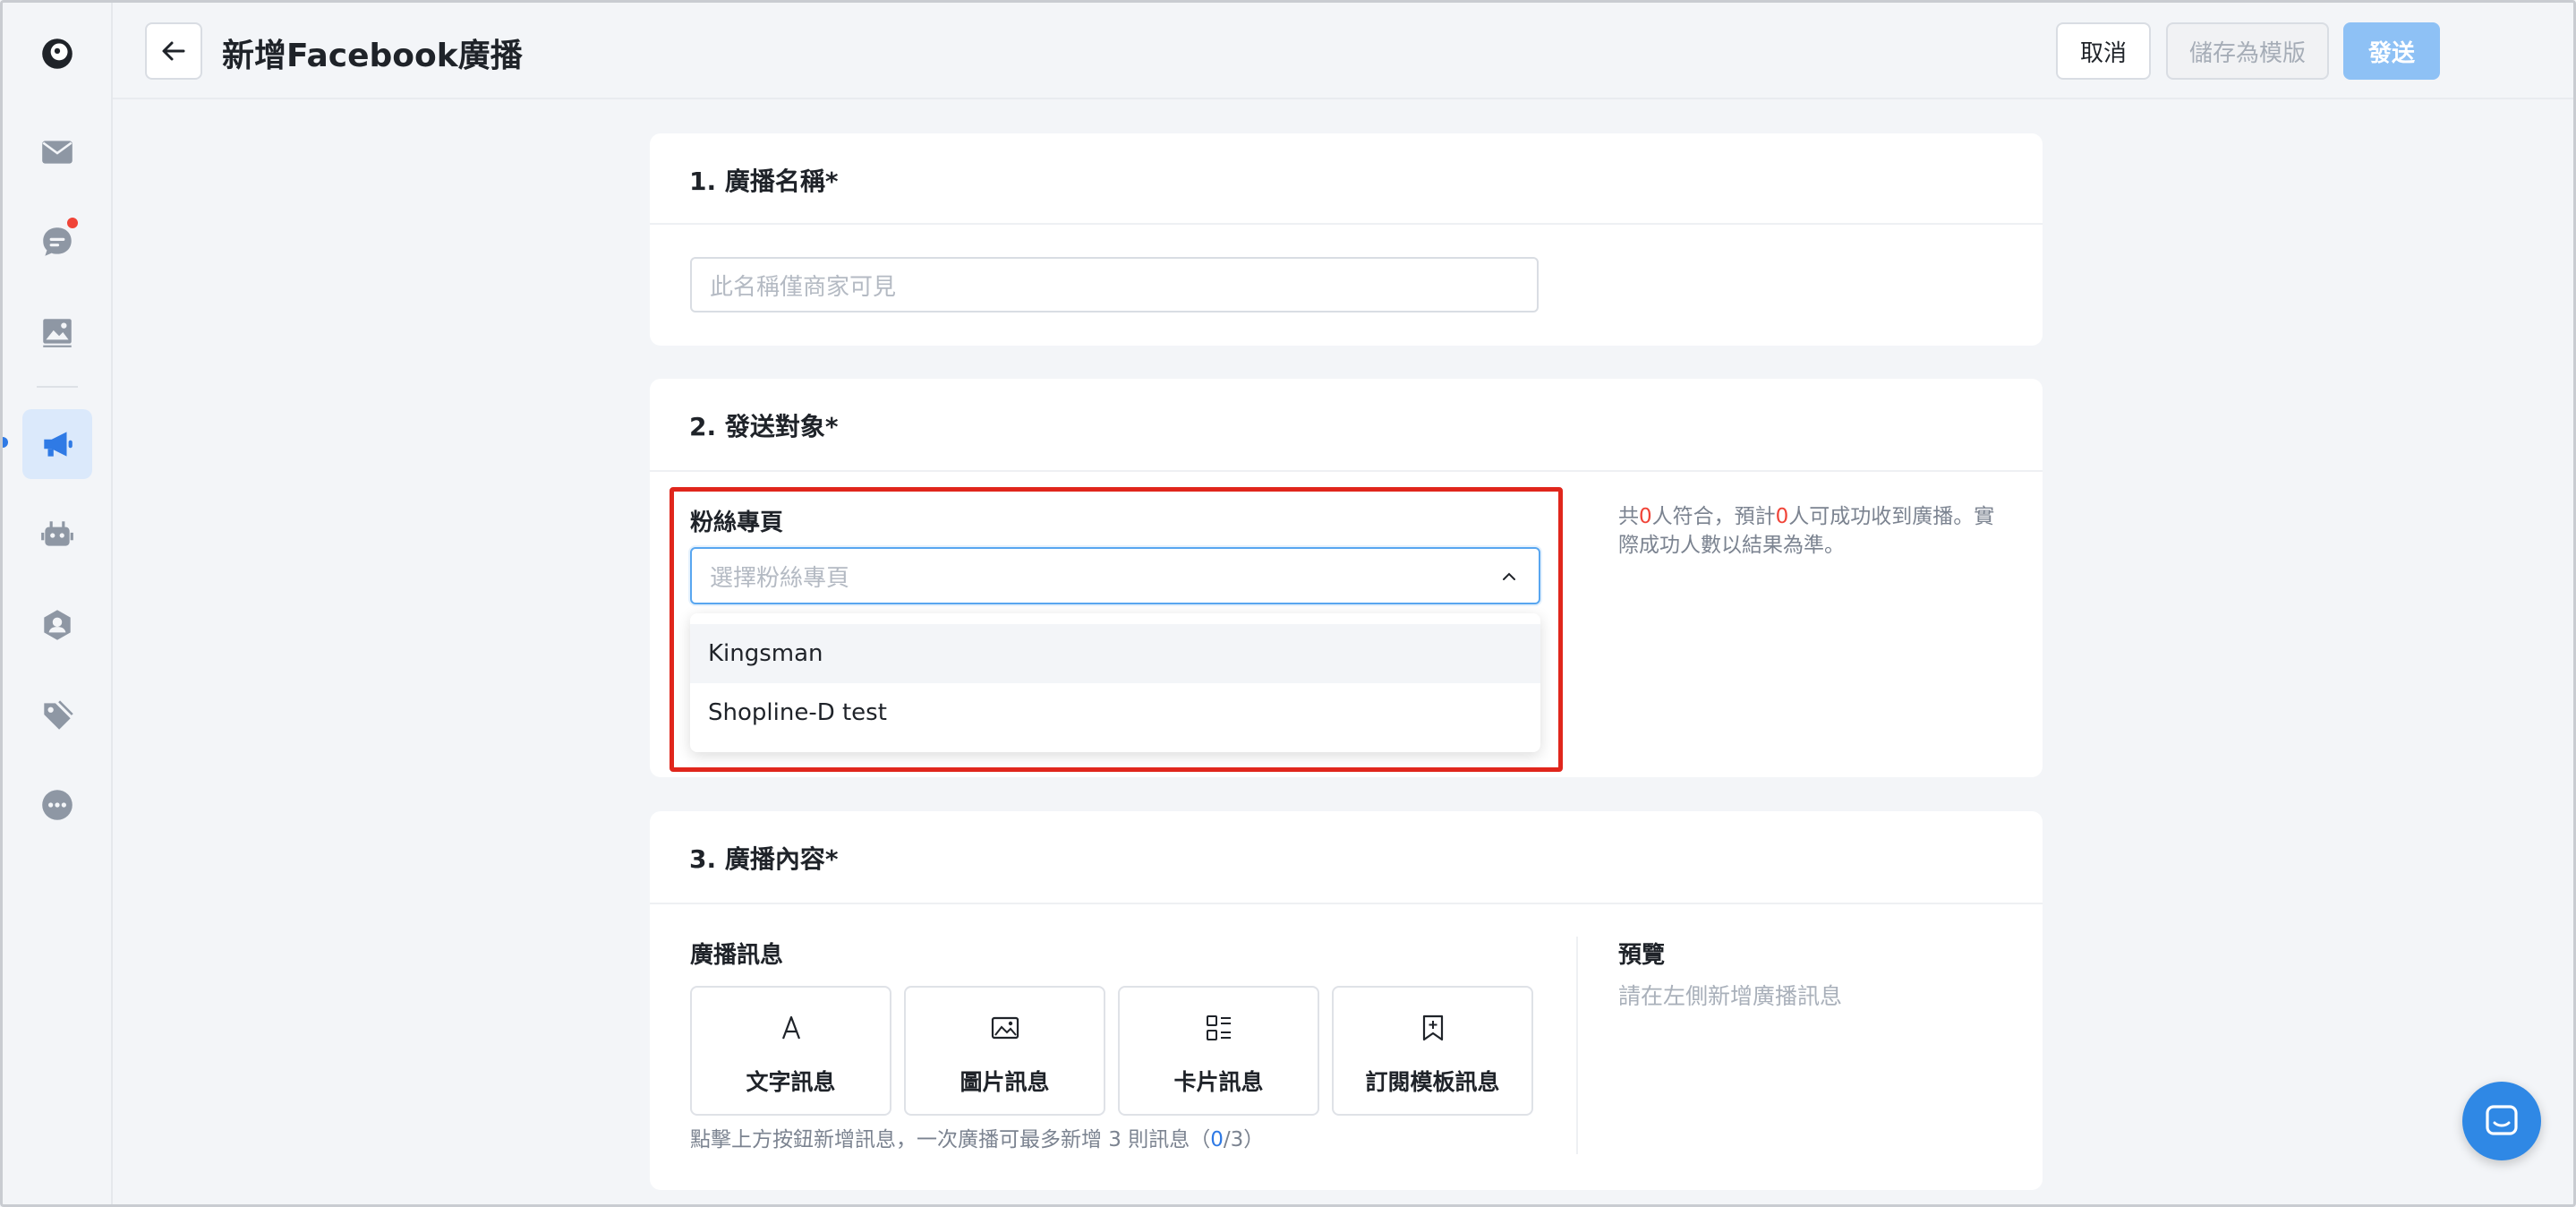 The height and width of the screenshot is (1207, 2576). What do you see at coordinates (1642, 955) in the screenshot?
I see `preview-label: 預覽` at bounding box center [1642, 955].